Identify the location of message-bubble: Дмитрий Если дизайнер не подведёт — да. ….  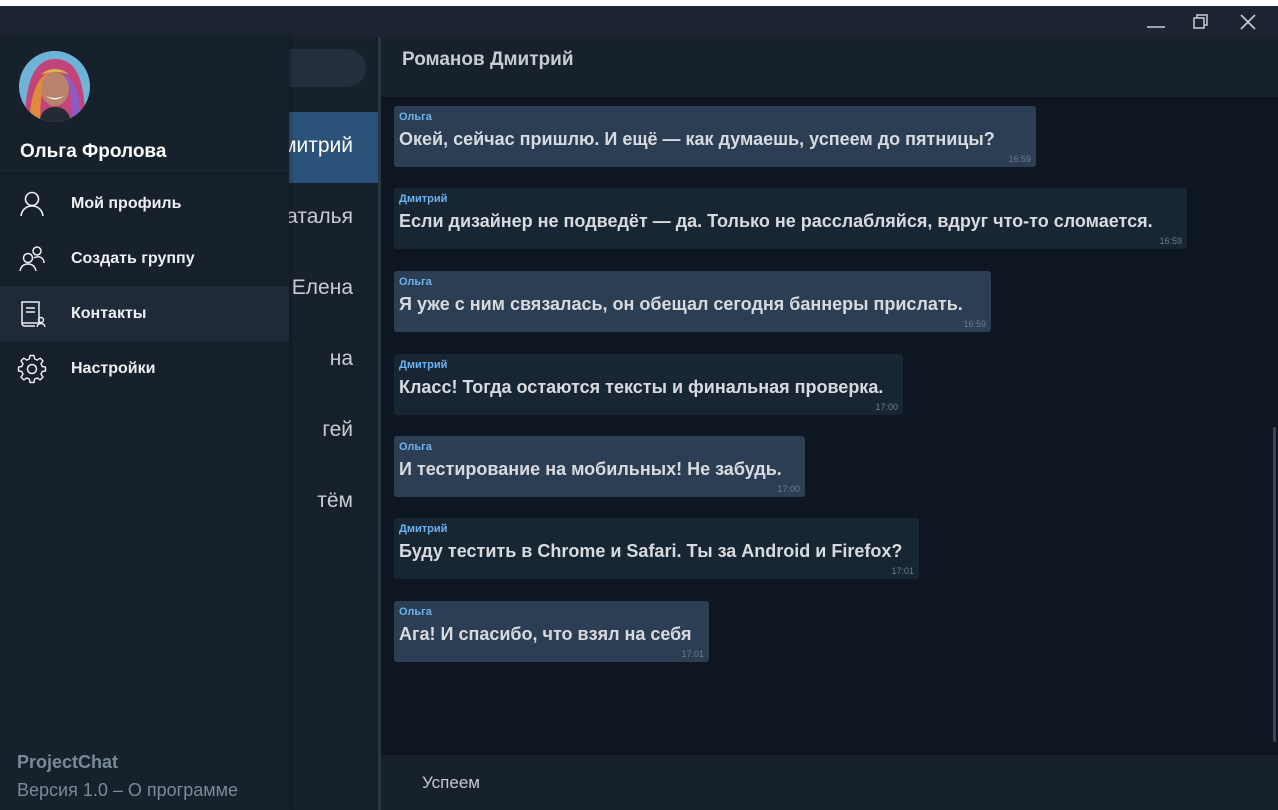
(790, 218).